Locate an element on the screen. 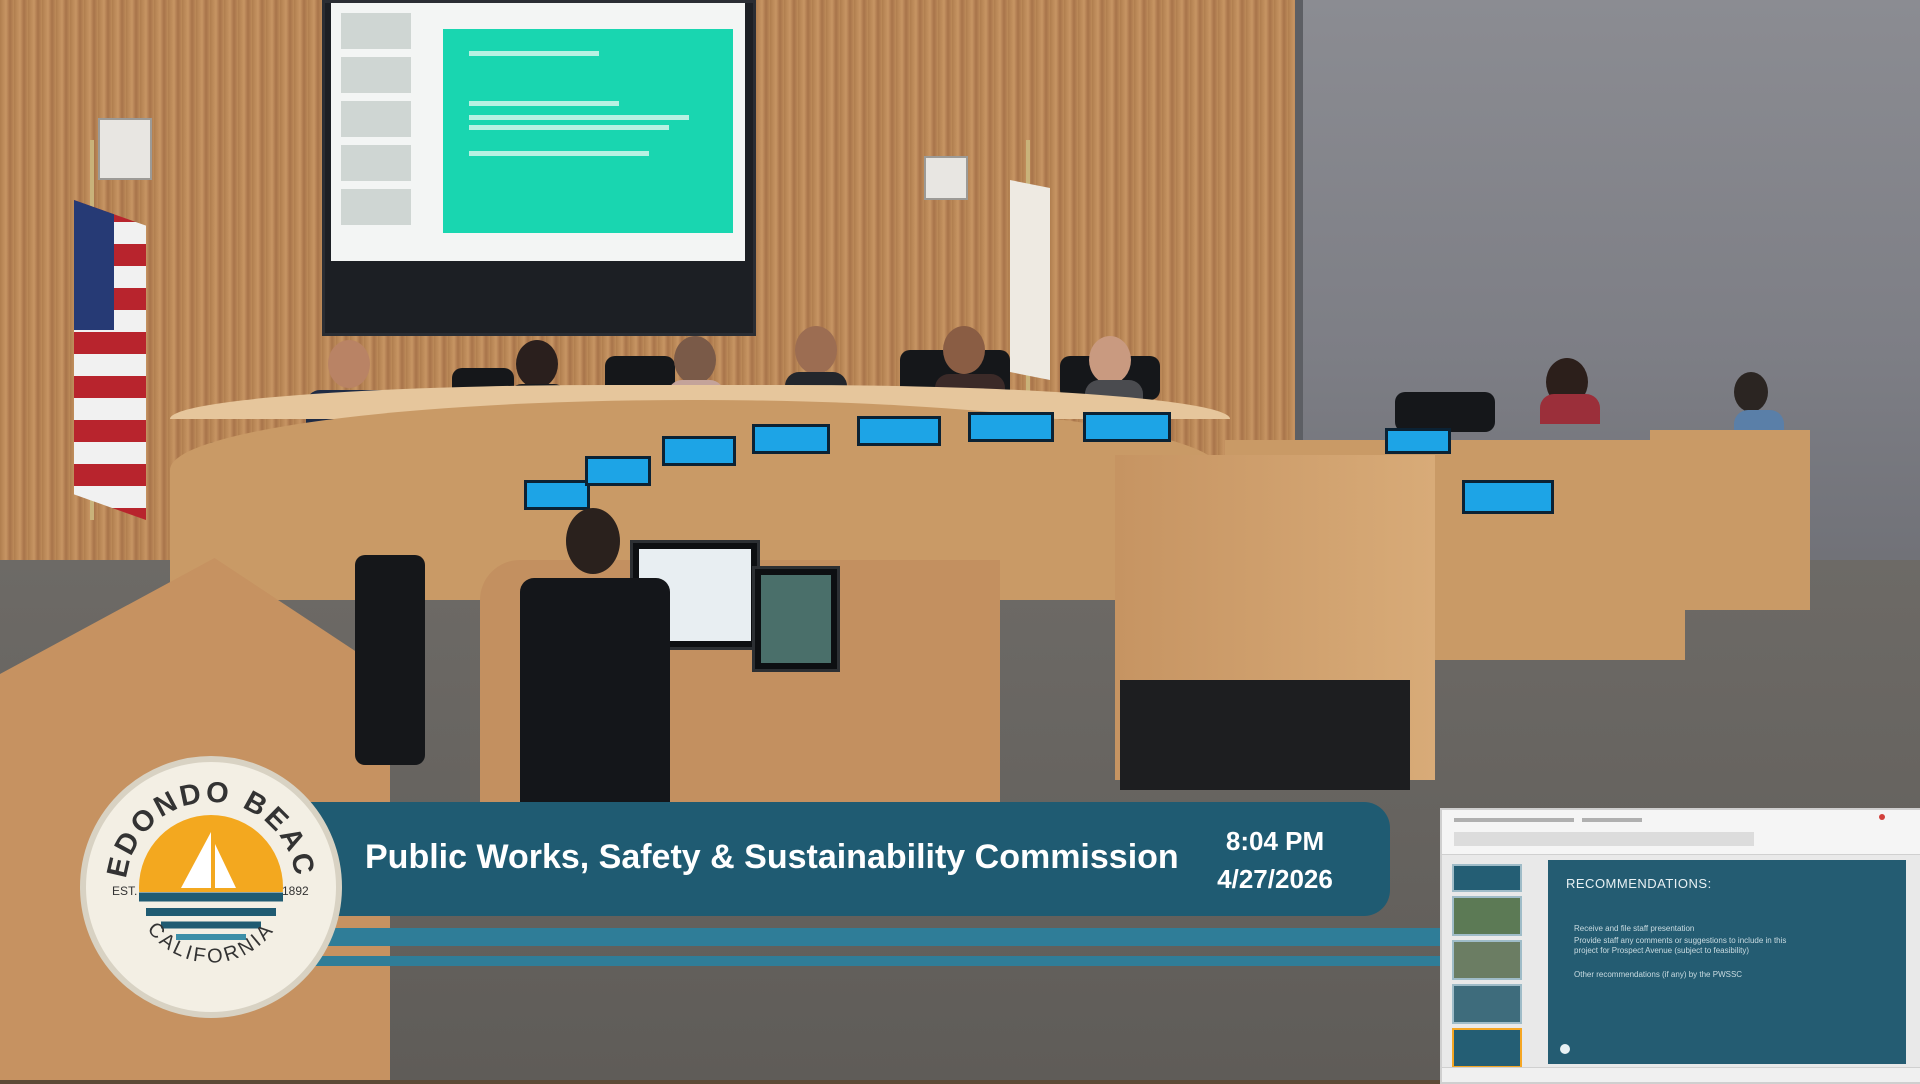  projected-slide-thumbnails is located at coordinates (376, 123).